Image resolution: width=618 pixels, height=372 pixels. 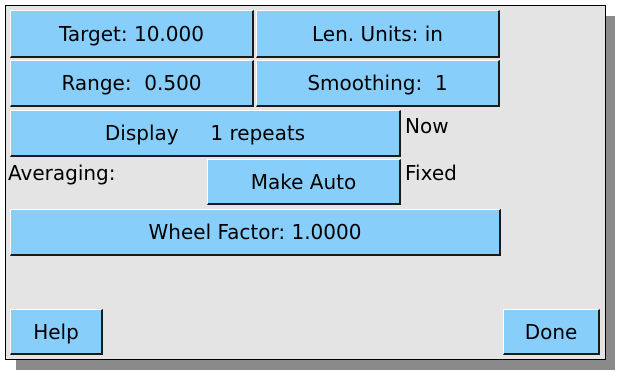 I want to click on display-repeats-button: Display 1 repeats, so click(x=205, y=133).